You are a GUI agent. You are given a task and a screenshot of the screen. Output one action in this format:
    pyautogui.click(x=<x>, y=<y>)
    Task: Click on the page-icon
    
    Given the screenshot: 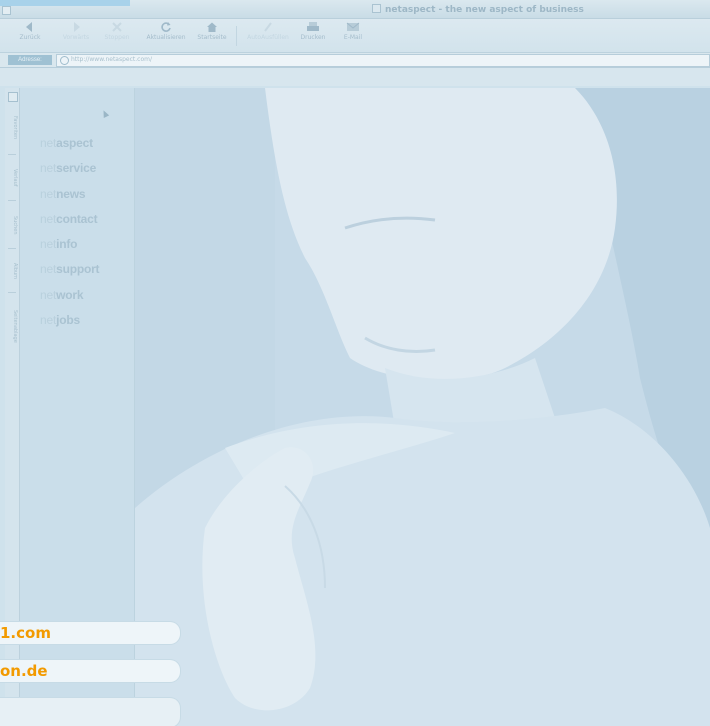 What is the action you would take?
    pyautogui.click(x=376, y=8)
    